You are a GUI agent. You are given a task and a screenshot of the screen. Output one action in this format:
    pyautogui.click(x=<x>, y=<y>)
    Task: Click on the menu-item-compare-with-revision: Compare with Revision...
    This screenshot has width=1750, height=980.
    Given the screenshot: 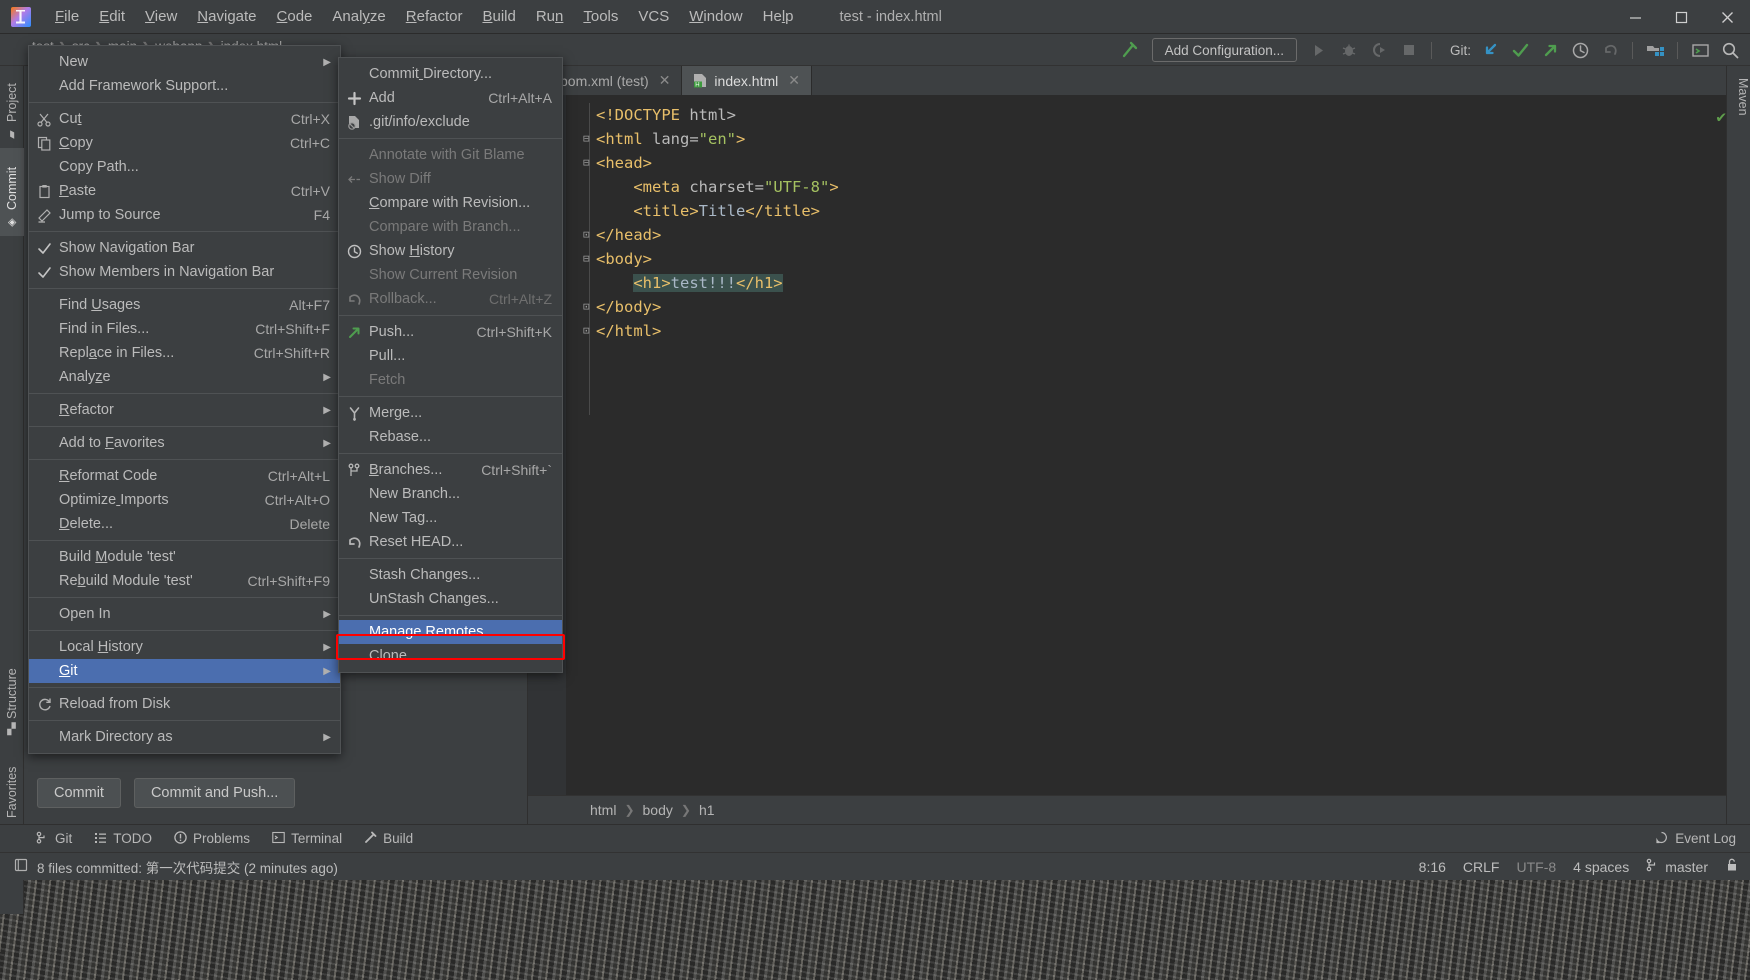 What is the action you would take?
    pyautogui.click(x=450, y=203)
    